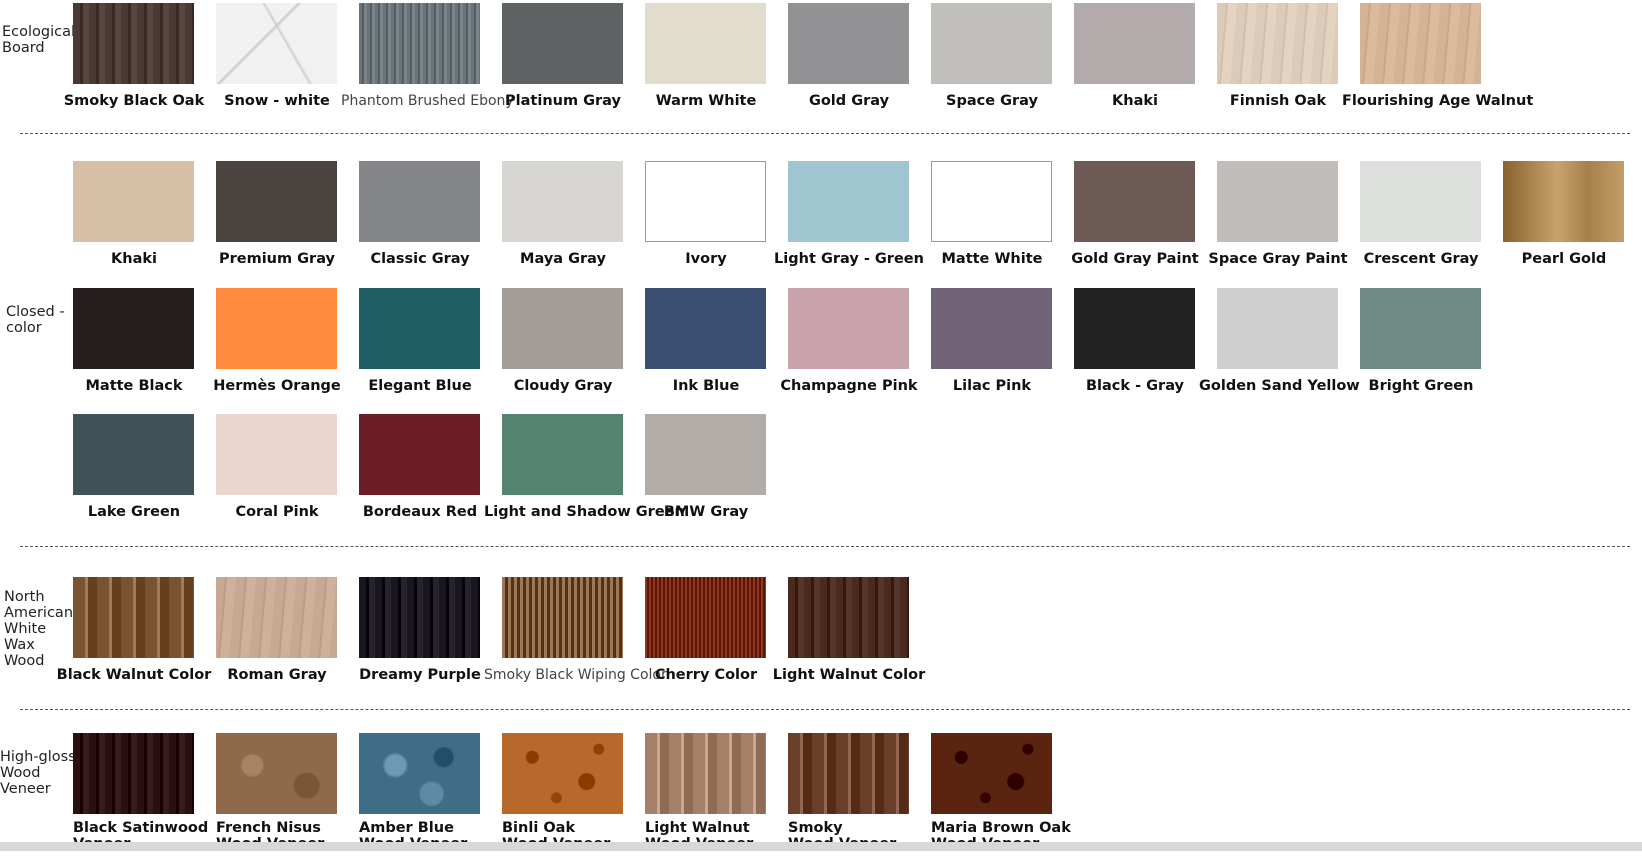 The height and width of the screenshot is (858, 1642). Describe the element at coordinates (134, 512) in the screenshot. I see `swatch-name: Lake Green` at that location.